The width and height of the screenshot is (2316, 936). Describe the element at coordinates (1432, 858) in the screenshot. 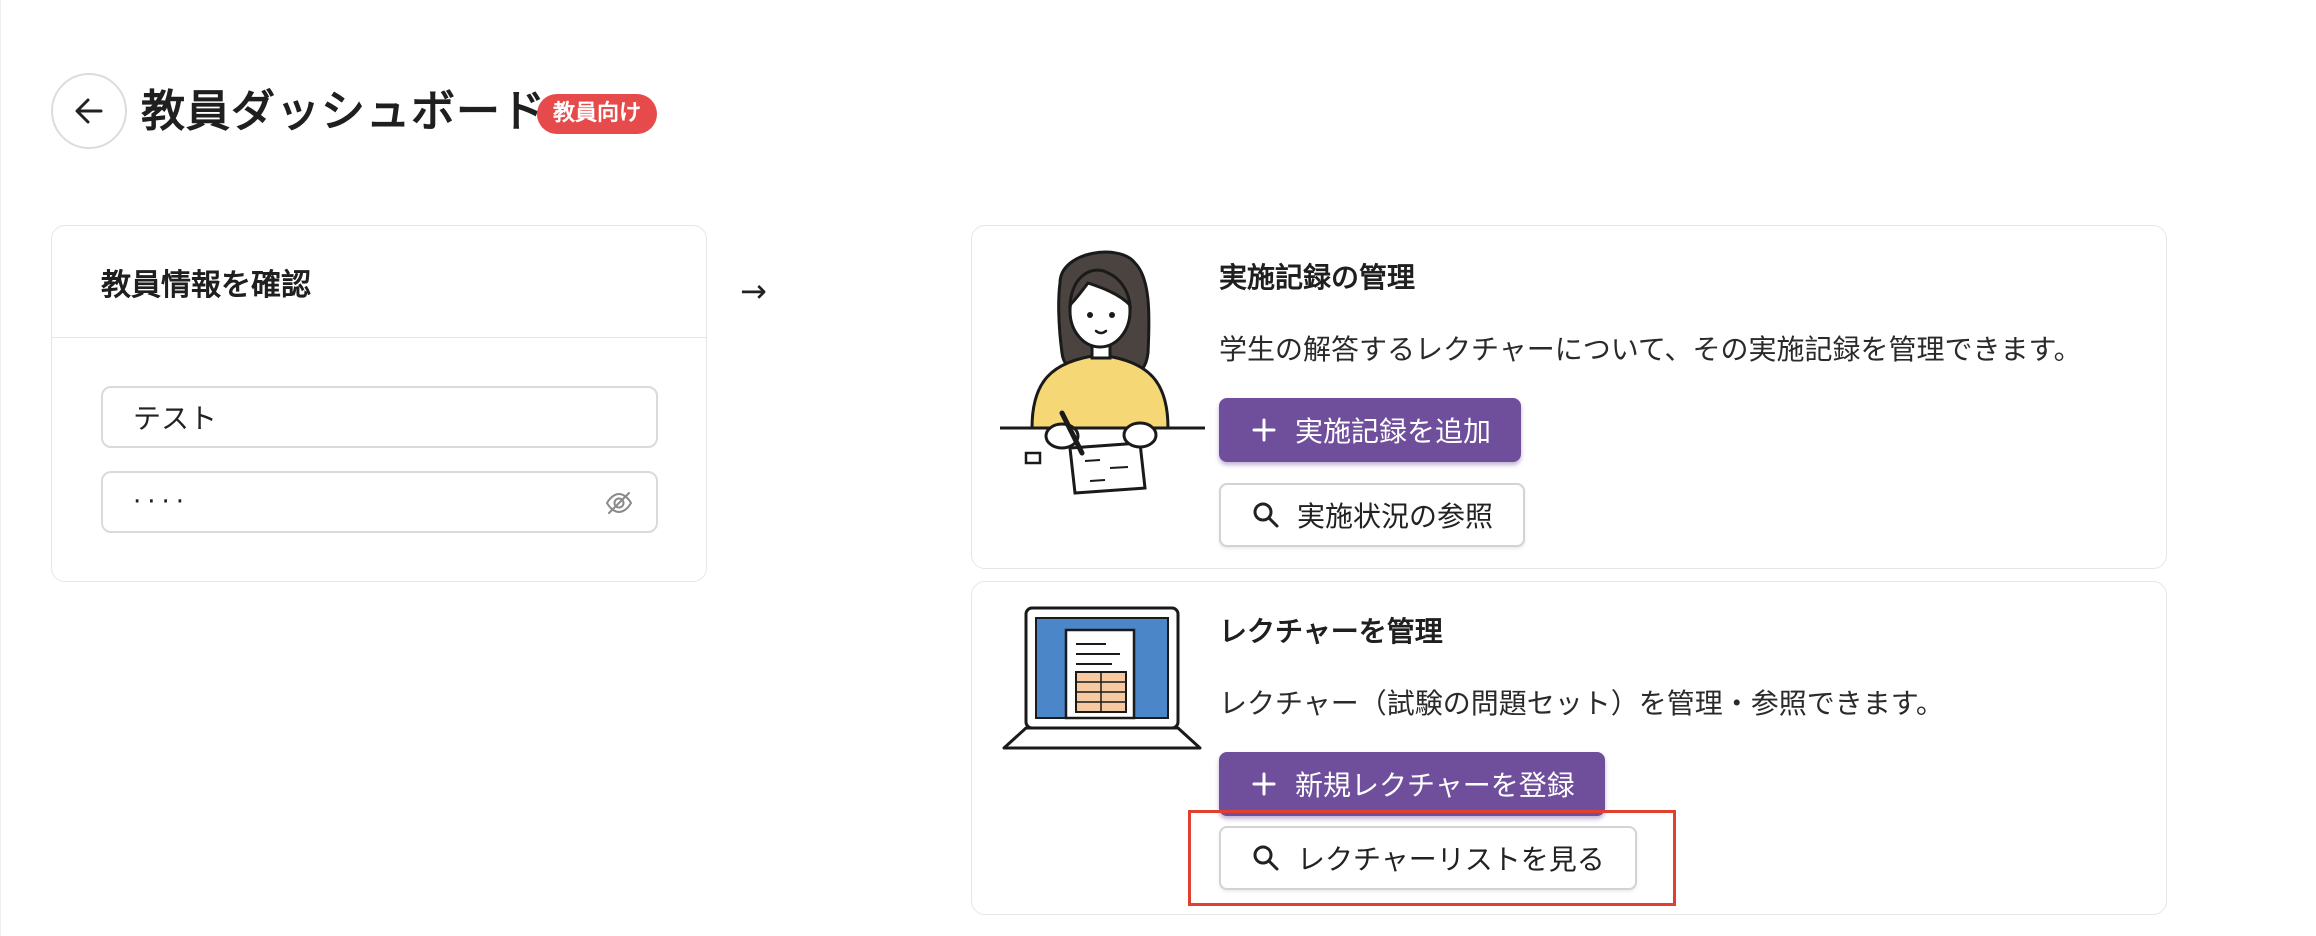

I see `highlight-box` at that location.